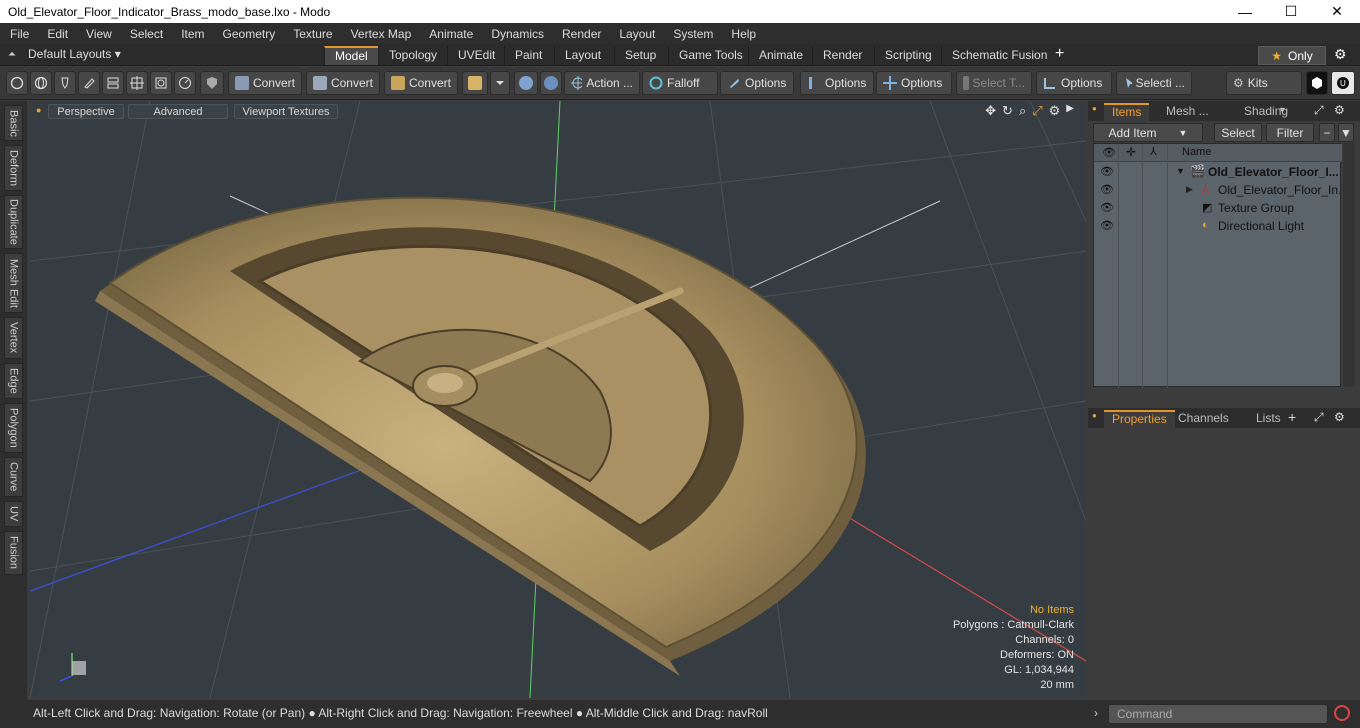 Image resolution: width=1360 pixels, height=728 pixels. I want to click on layout-switch-icon: ⏶, so click(12, 54).